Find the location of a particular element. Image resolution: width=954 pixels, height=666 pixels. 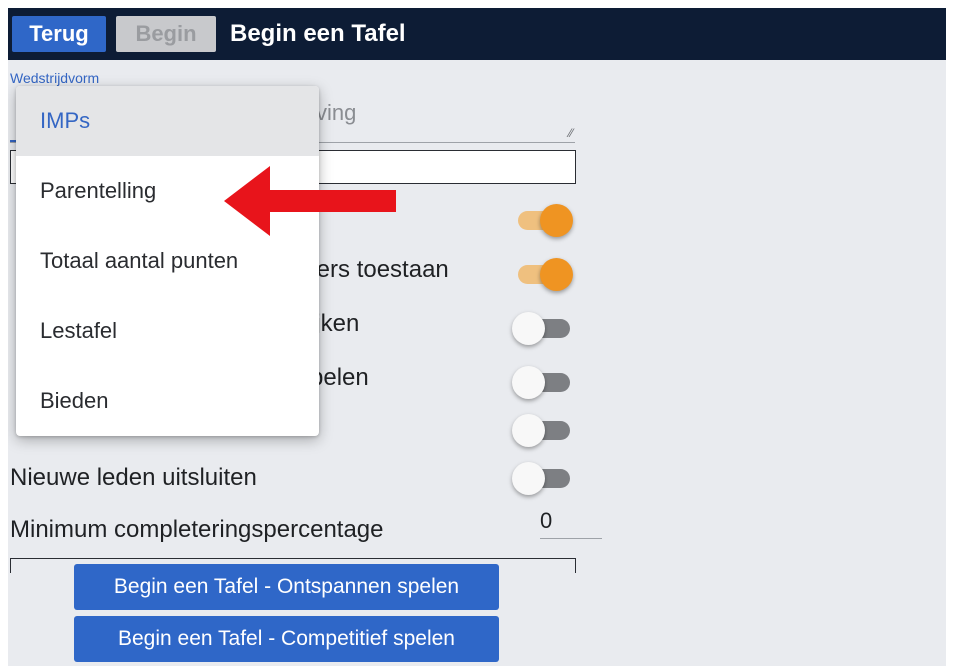

description-placeholder: ving is located at coordinates (336, 112).